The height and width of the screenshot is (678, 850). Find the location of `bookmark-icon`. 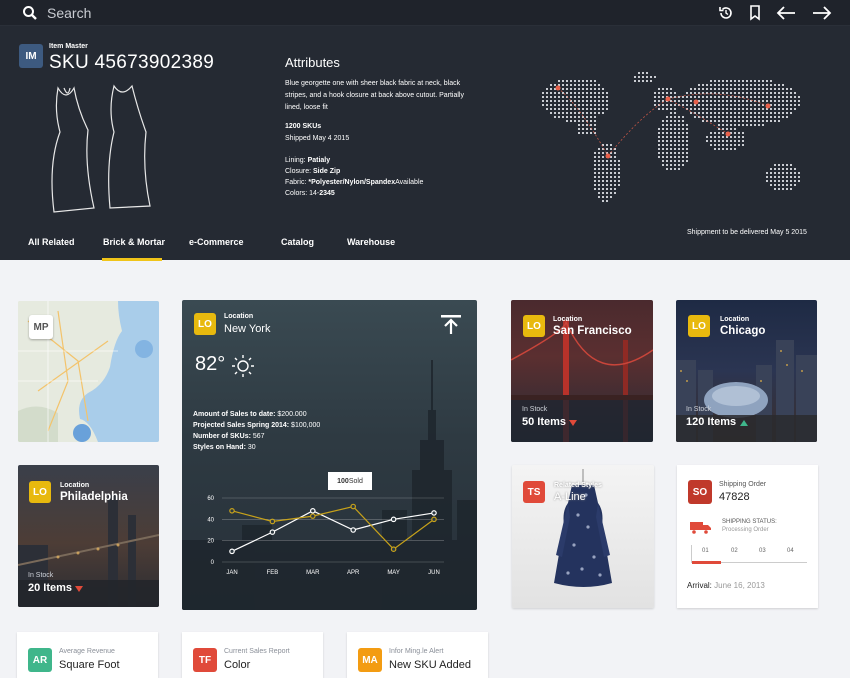

bookmark-icon is located at coordinates (755, 13).